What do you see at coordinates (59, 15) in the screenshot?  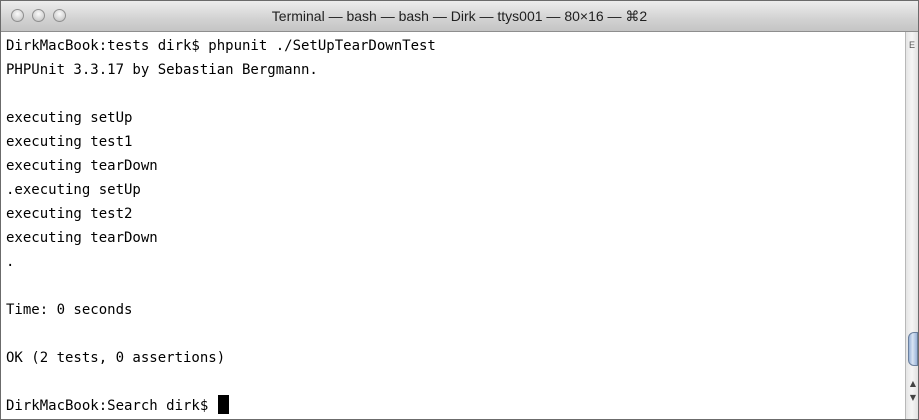 I see `zoom-button` at bounding box center [59, 15].